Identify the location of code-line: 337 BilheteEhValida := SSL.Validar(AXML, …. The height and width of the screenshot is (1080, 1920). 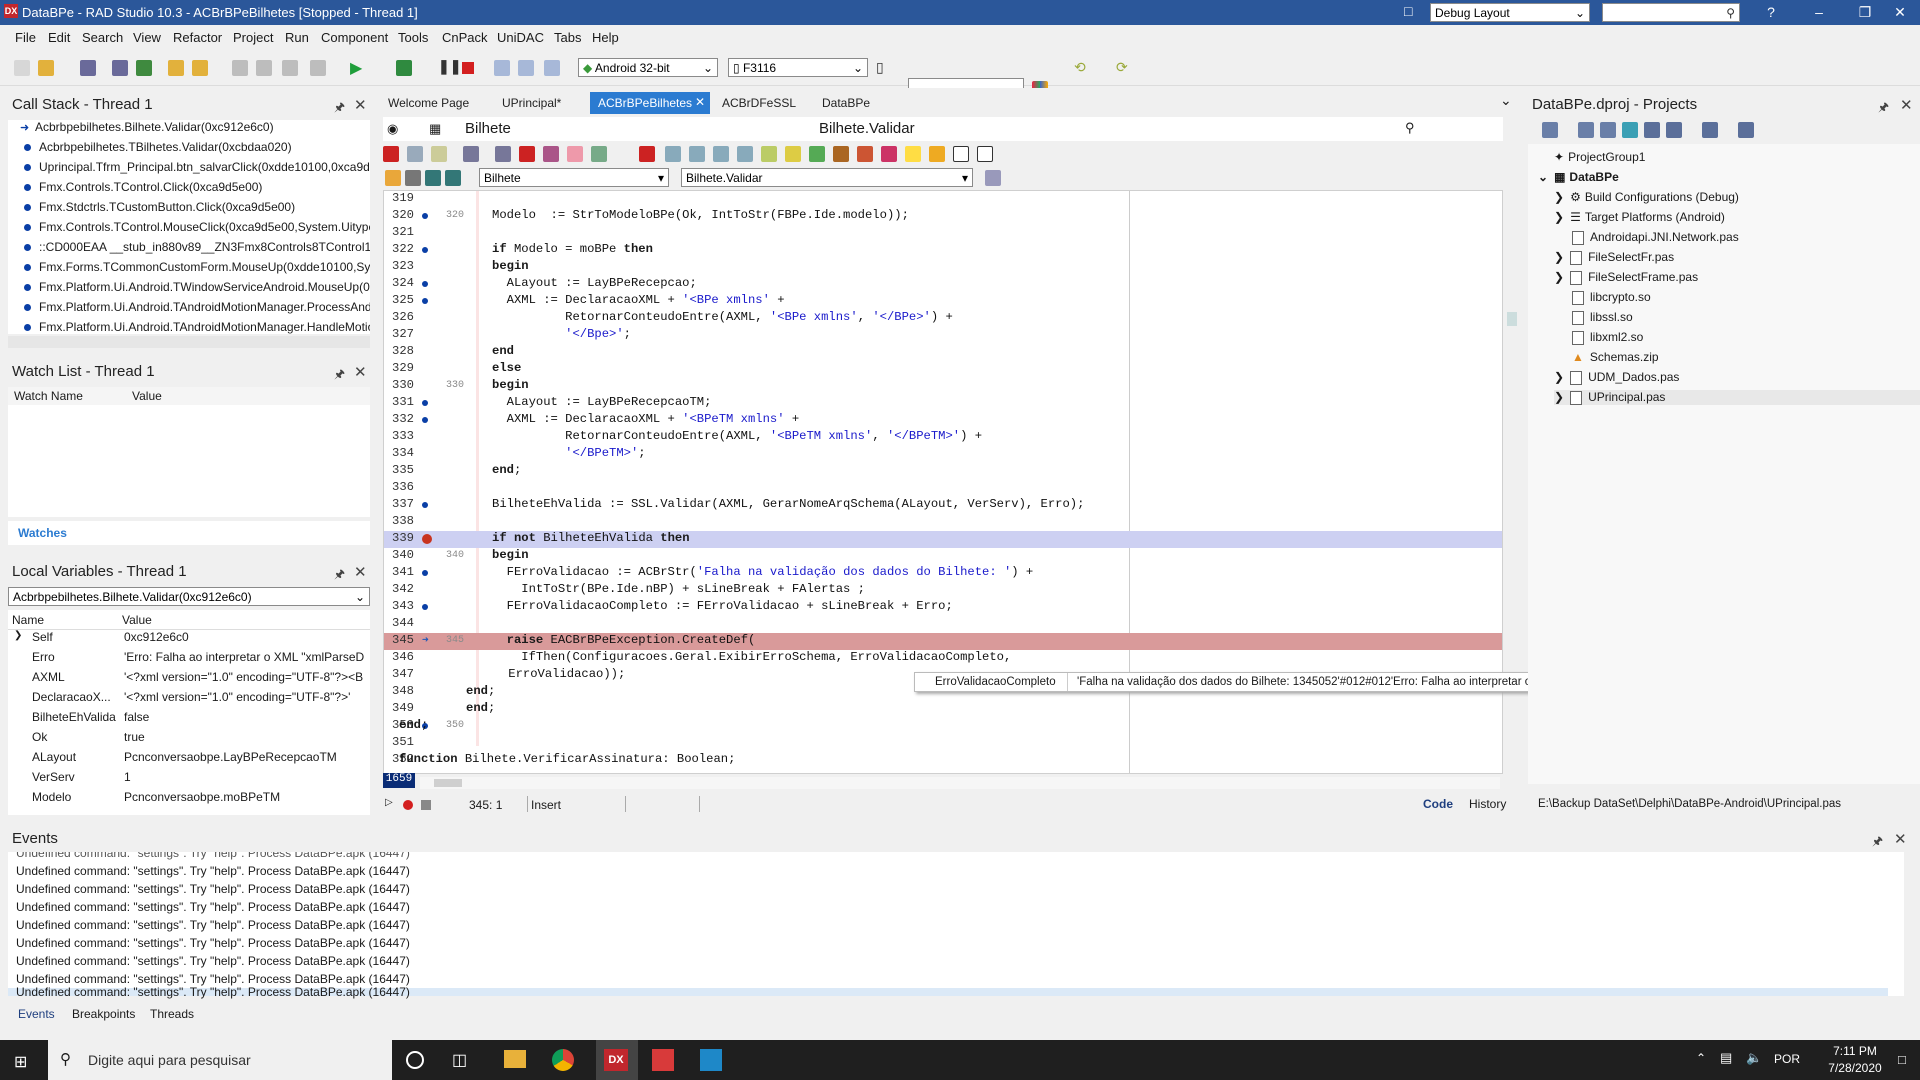
(943, 505).